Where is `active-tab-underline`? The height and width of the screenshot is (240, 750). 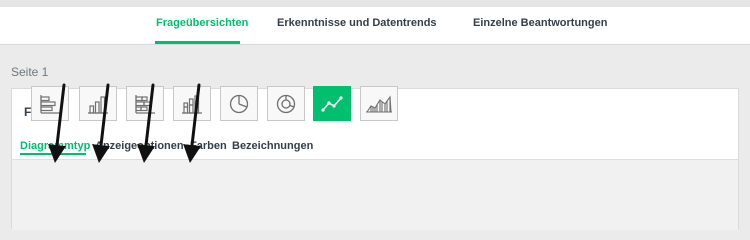
active-tab-underline is located at coordinates (197, 42).